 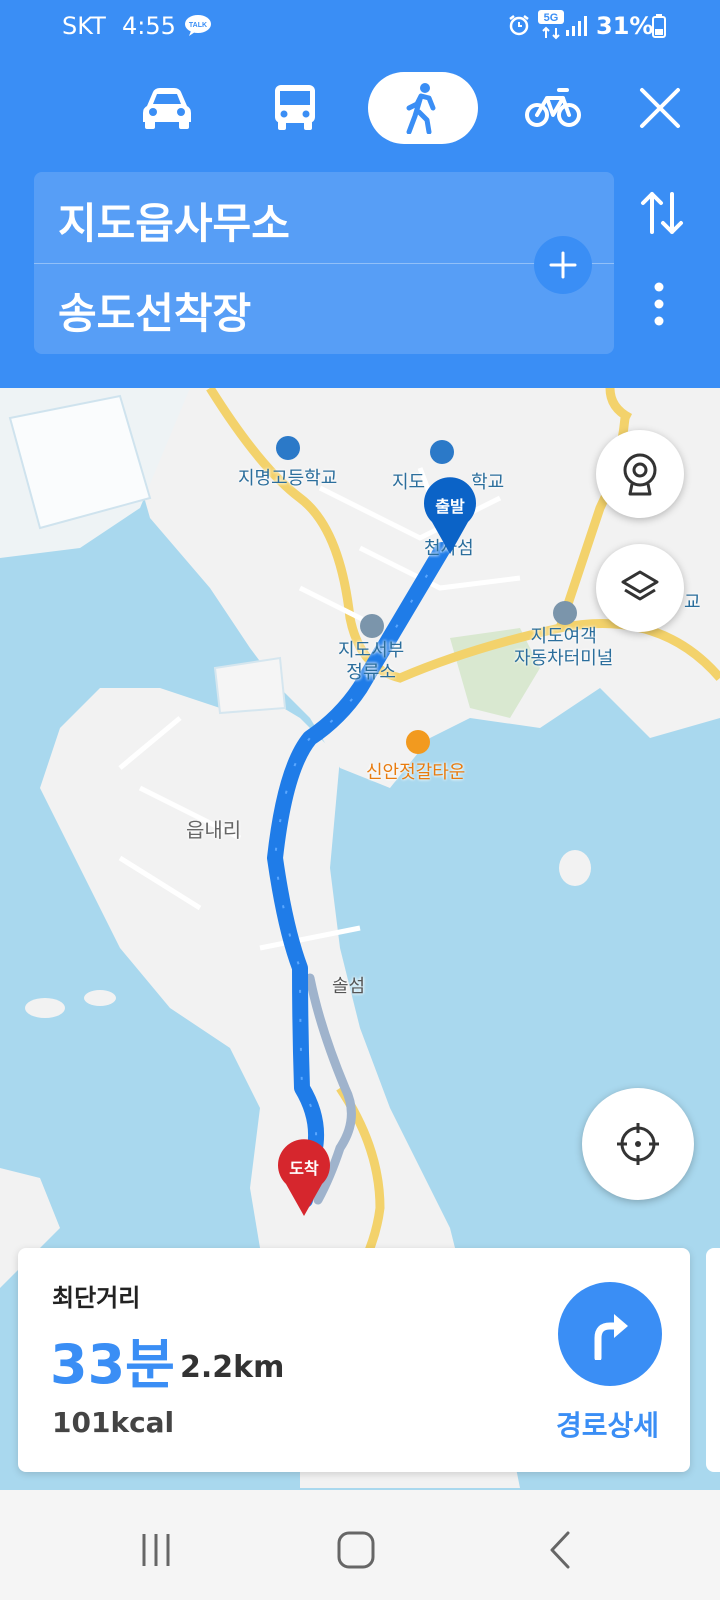 What do you see at coordinates (519, 25) in the screenshot?
I see `alarm-icon` at bounding box center [519, 25].